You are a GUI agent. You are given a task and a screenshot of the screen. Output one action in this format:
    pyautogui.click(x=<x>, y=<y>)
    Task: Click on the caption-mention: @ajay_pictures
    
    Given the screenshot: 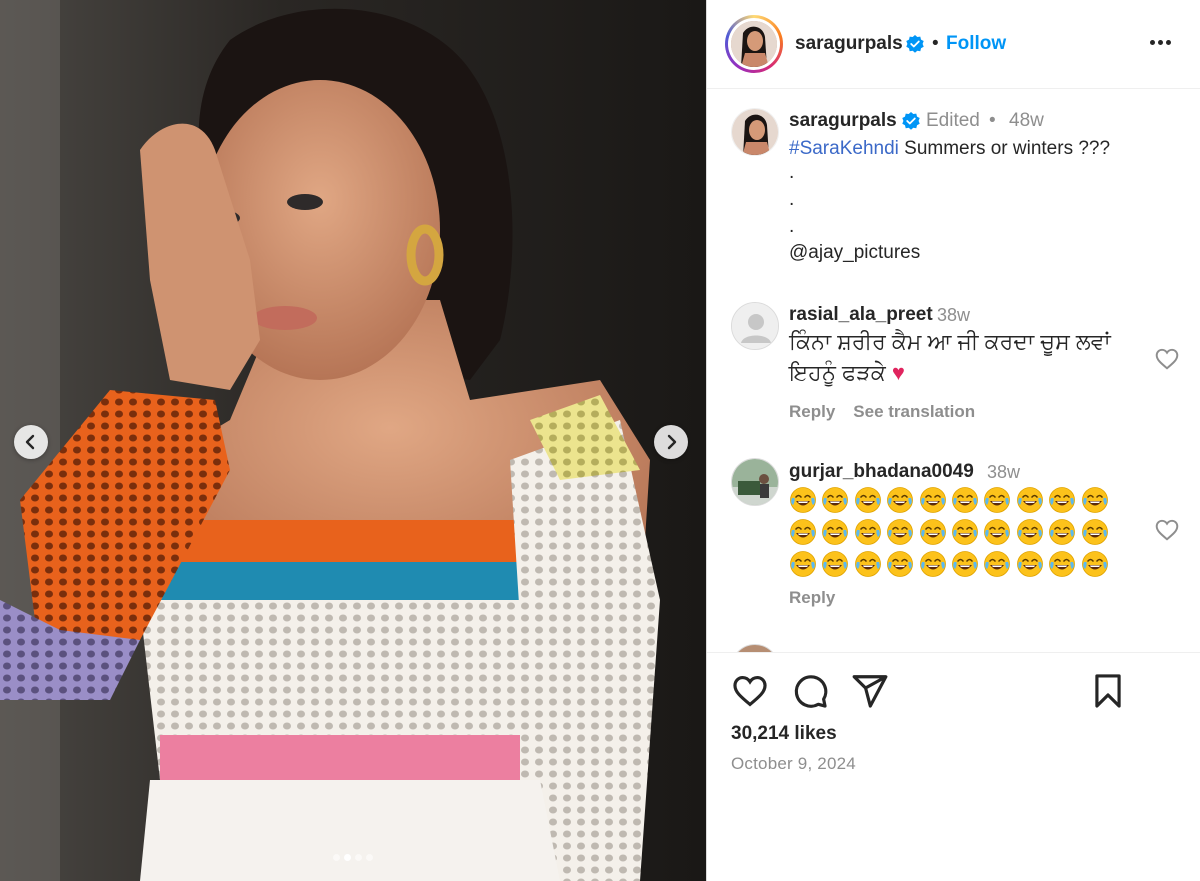 What is the action you would take?
    pyautogui.click(x=854, y=253)
    